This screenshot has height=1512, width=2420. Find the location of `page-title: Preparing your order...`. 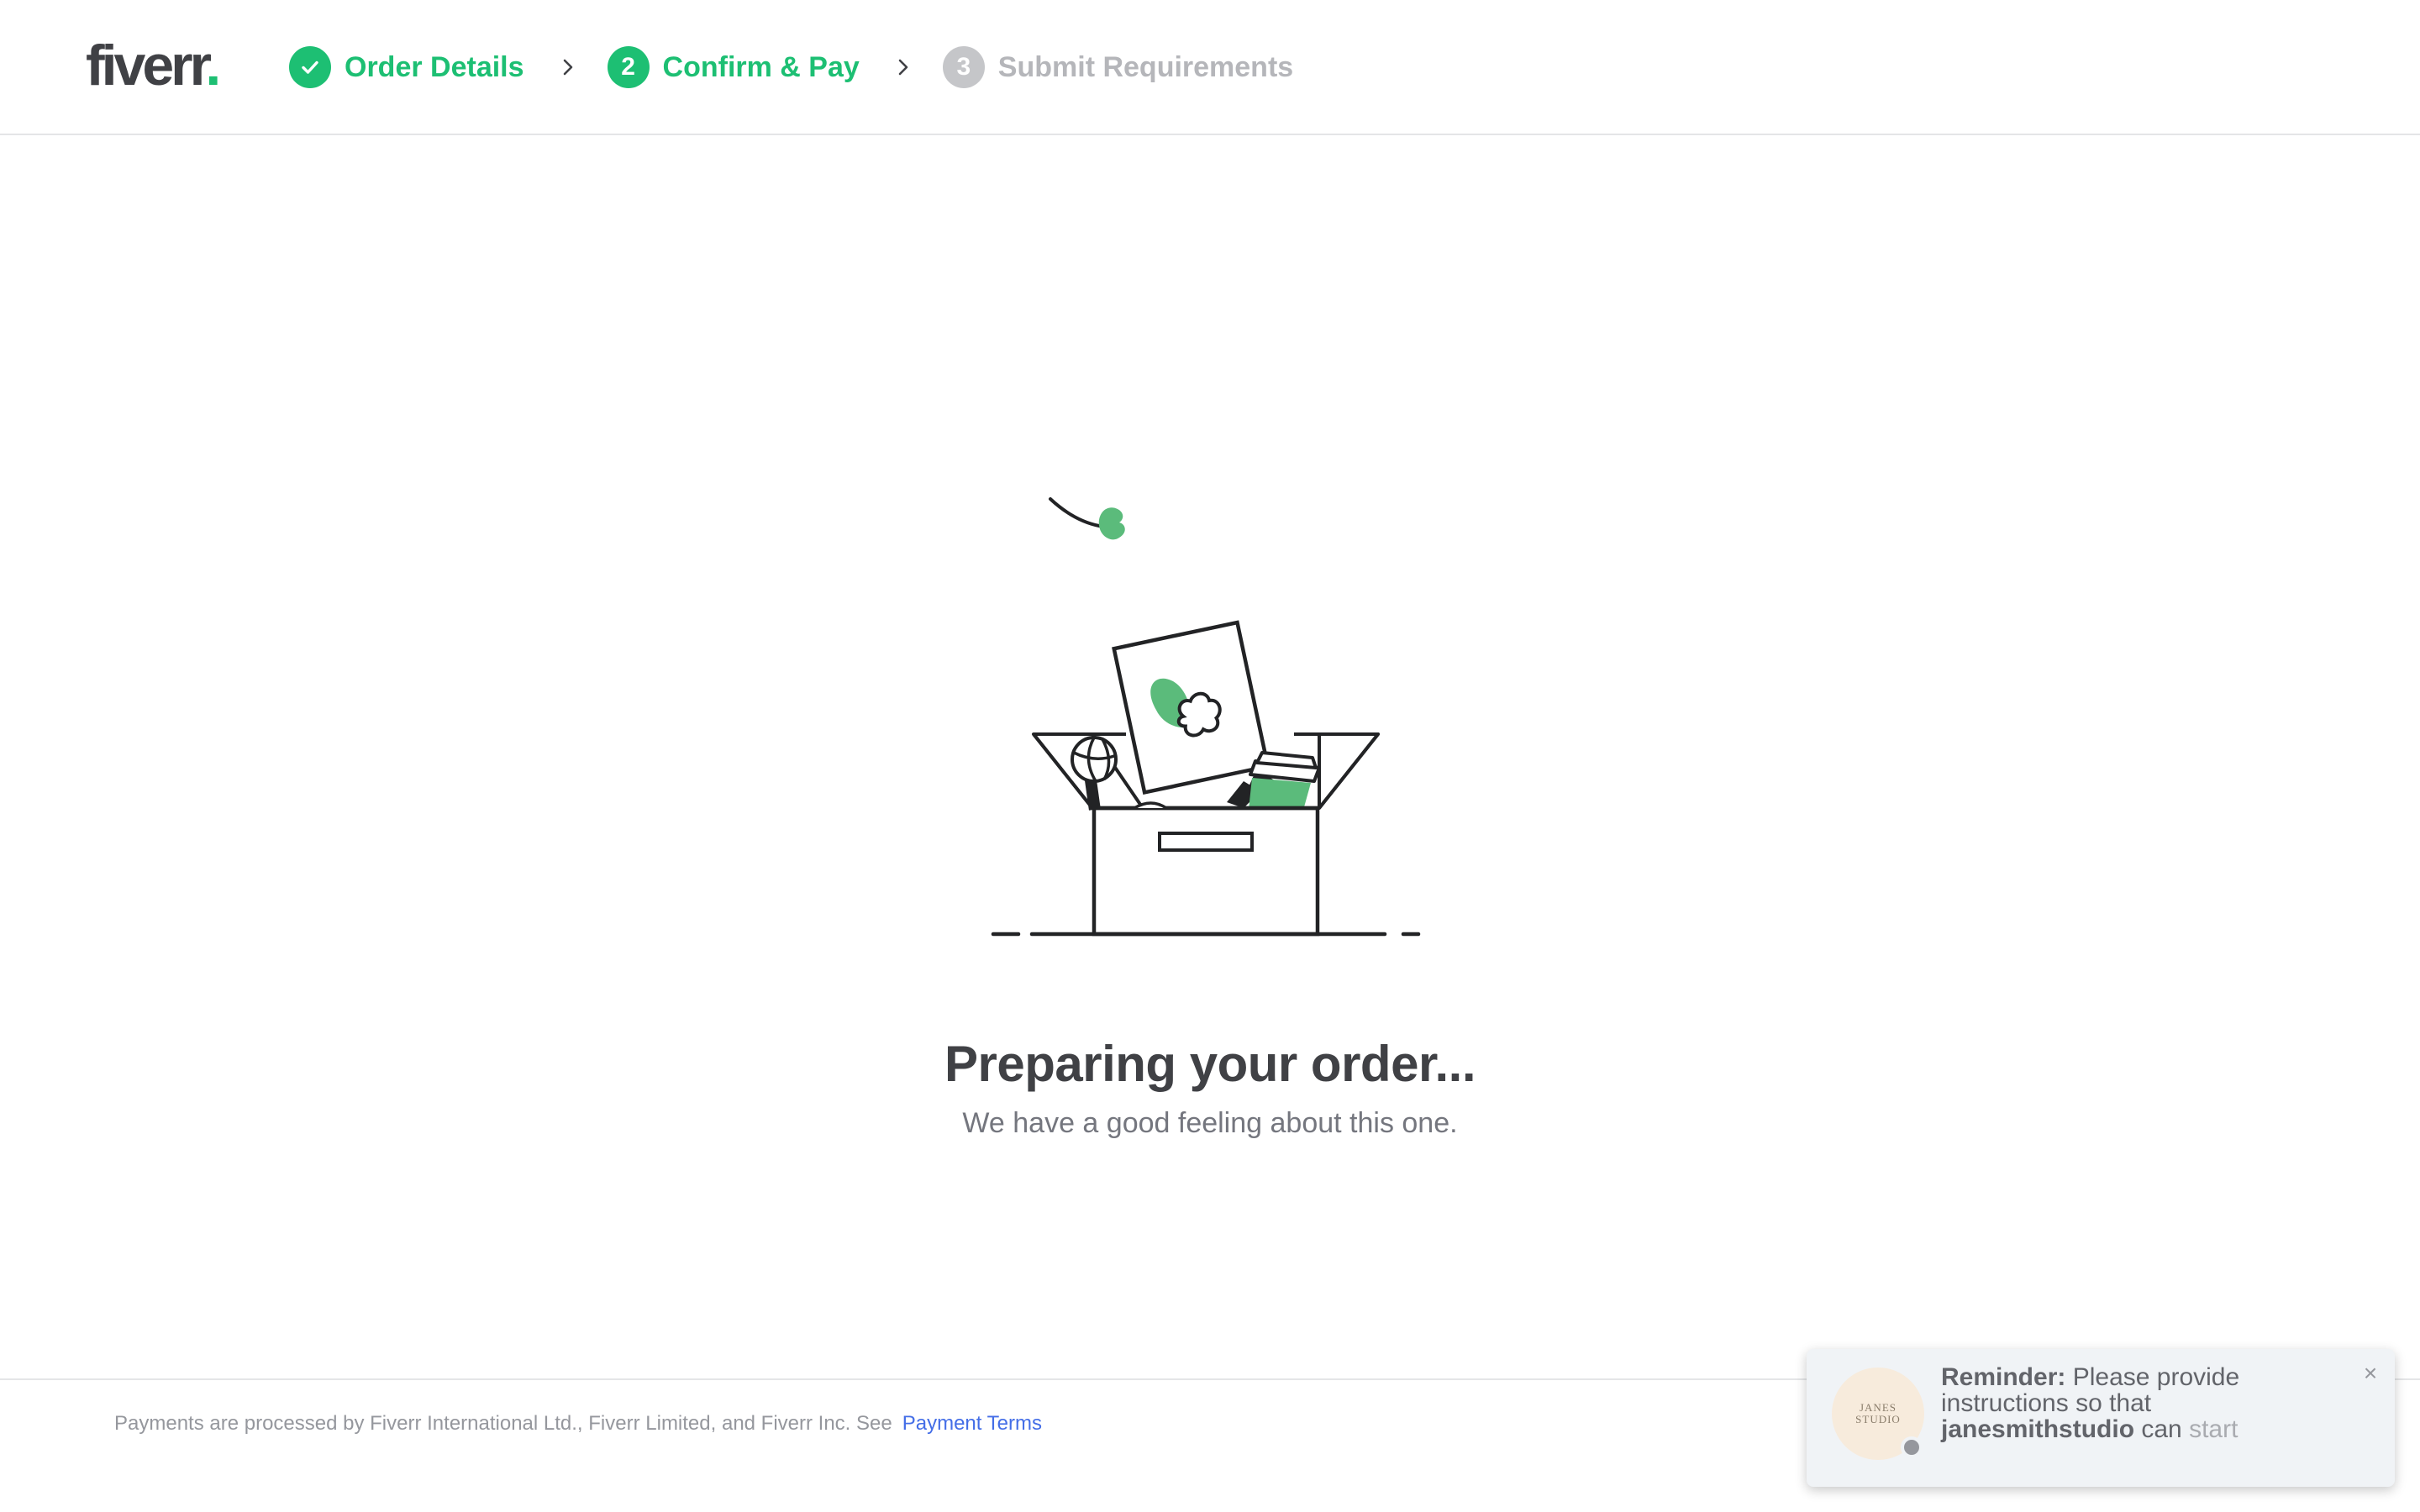

page-title: Preparing your order... is located at coordinates (1210, 1064).